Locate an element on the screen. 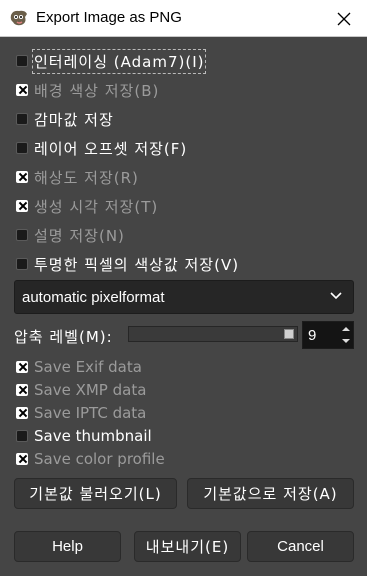 The height and width of the screenshot is (576, 367). checkbox-label: 설명 저장(N) is located at coordinates (79, 235).